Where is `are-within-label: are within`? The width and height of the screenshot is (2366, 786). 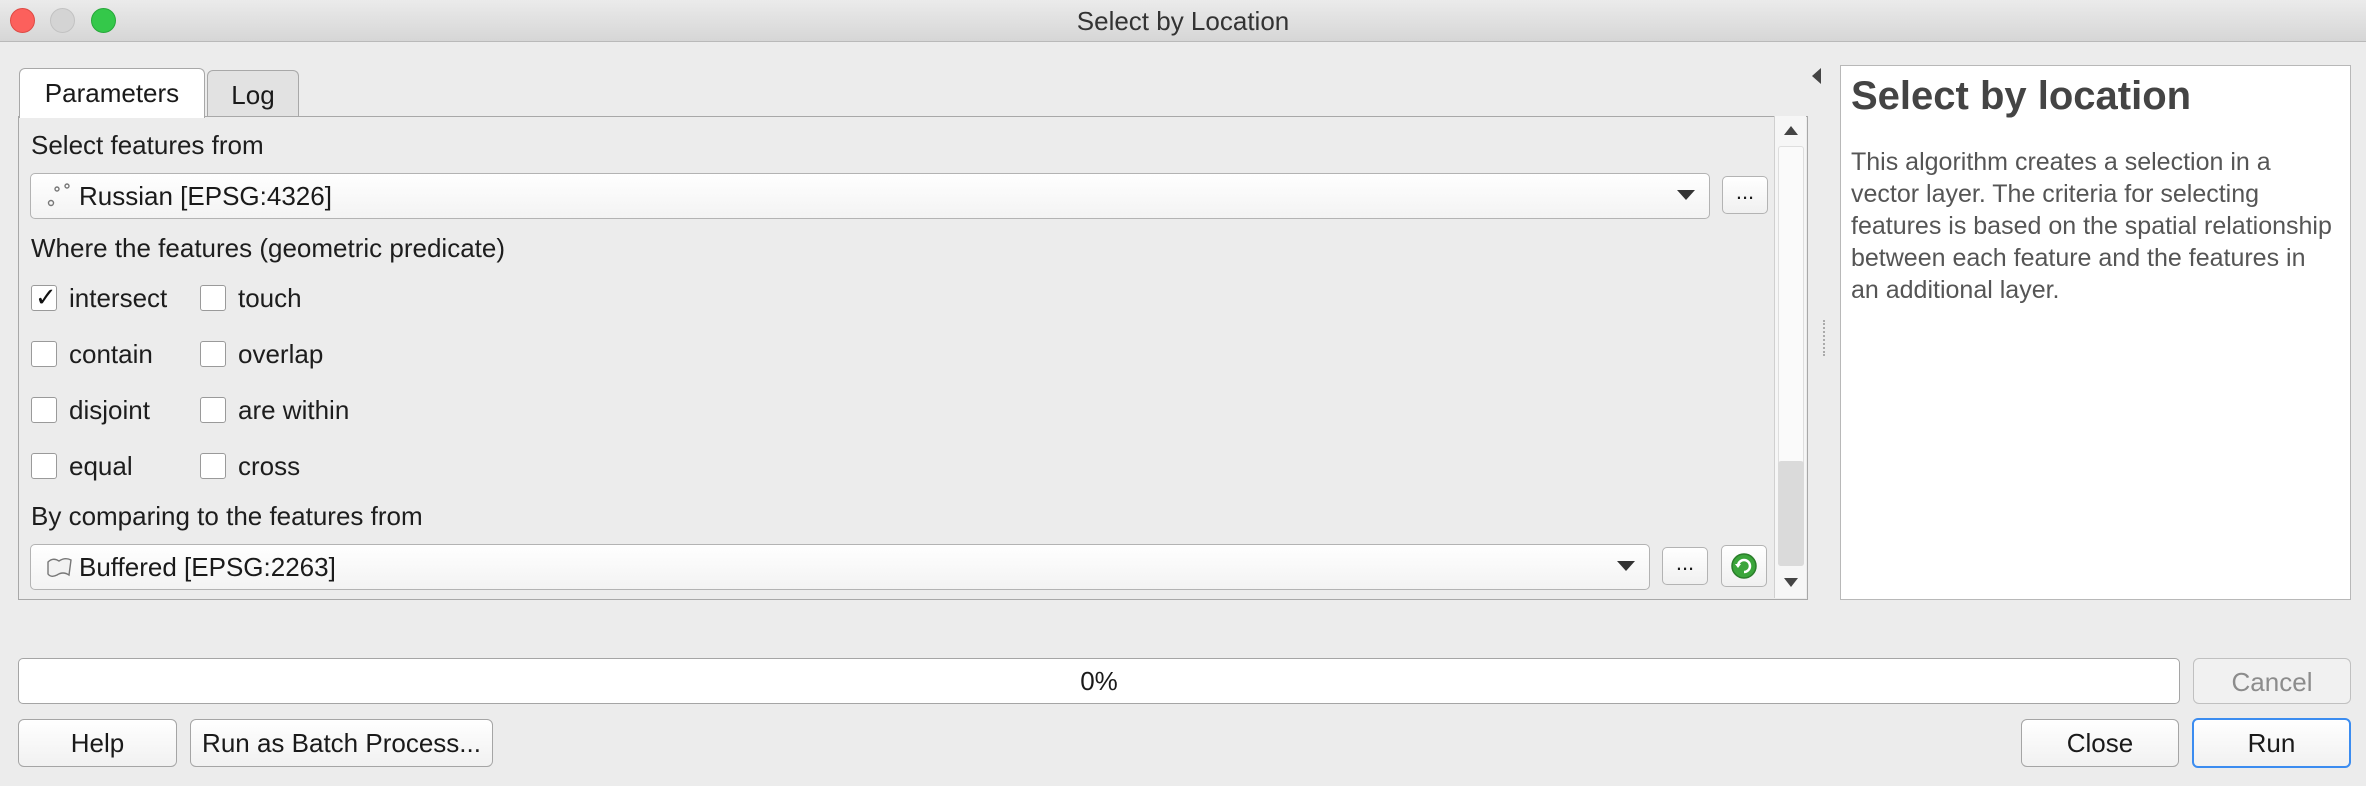 are-within-label: are within is located at coordinates (294, 410).